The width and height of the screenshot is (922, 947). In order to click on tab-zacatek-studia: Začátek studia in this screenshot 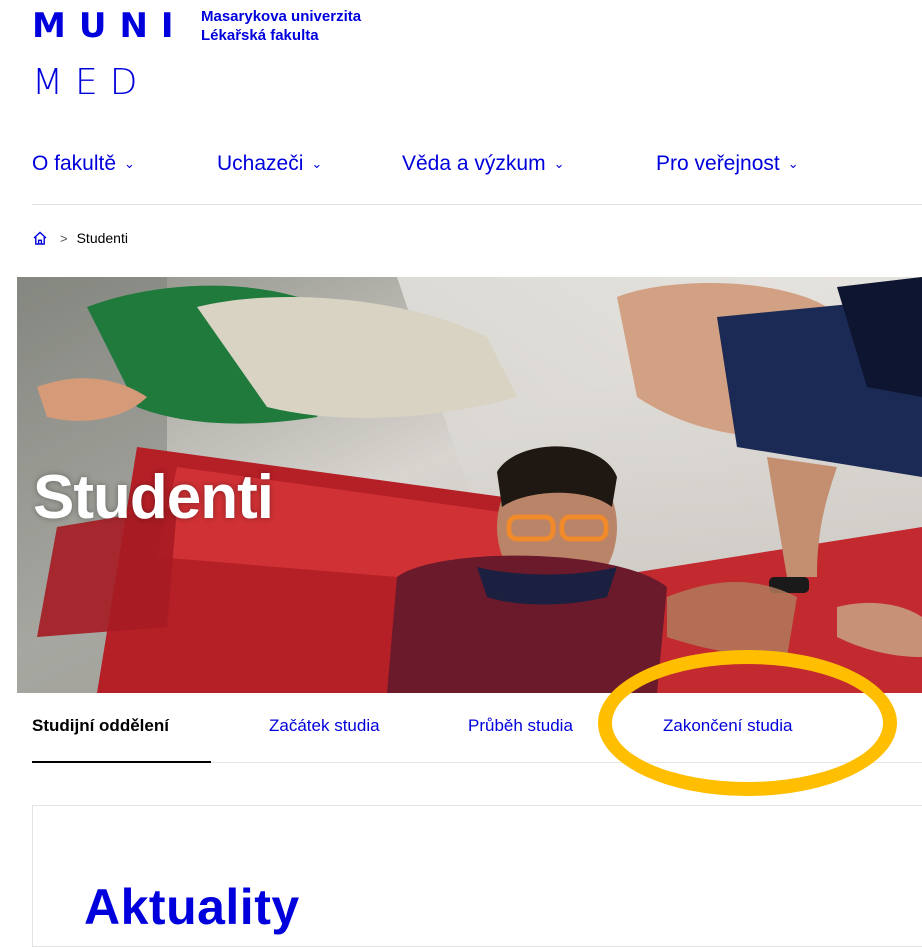, I will do `click(324, 726)`.